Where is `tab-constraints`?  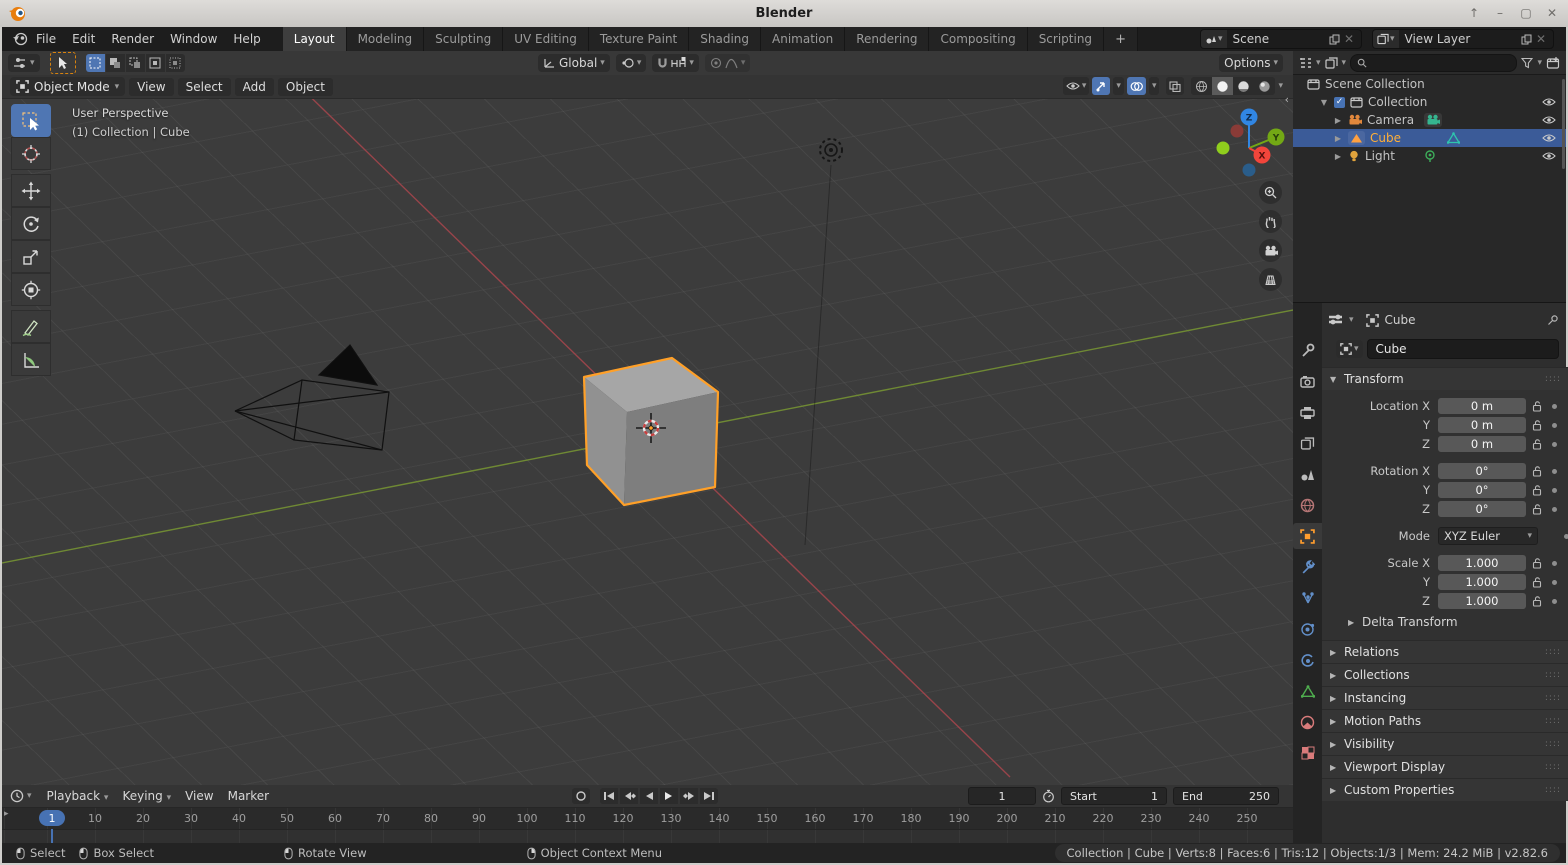
tab-constraints is located at coordinates (1307, 660).